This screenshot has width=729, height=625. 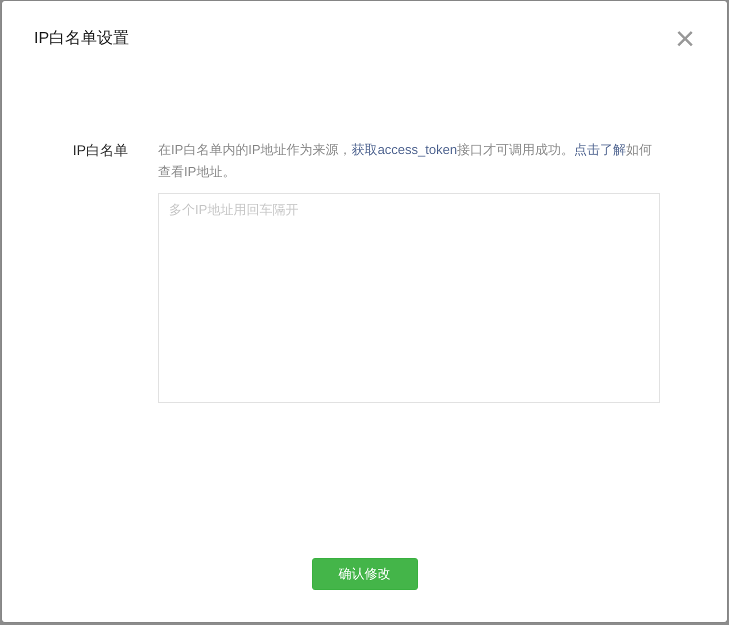 What do you see at coordinates (600, 149) in the screenshot?
I see `help-link: 点击了解` at bounding box center [600, 149].